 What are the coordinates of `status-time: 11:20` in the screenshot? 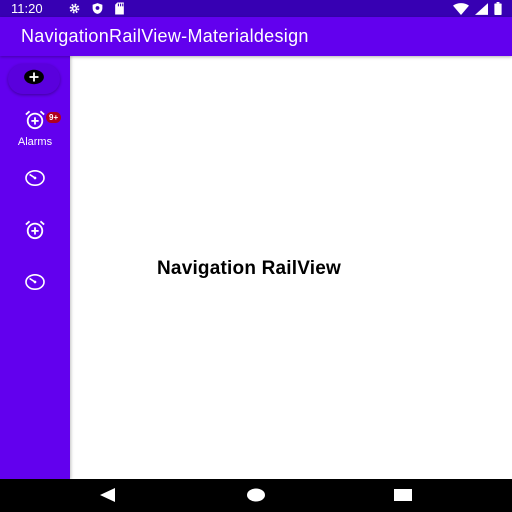 It's located at (27, 8).